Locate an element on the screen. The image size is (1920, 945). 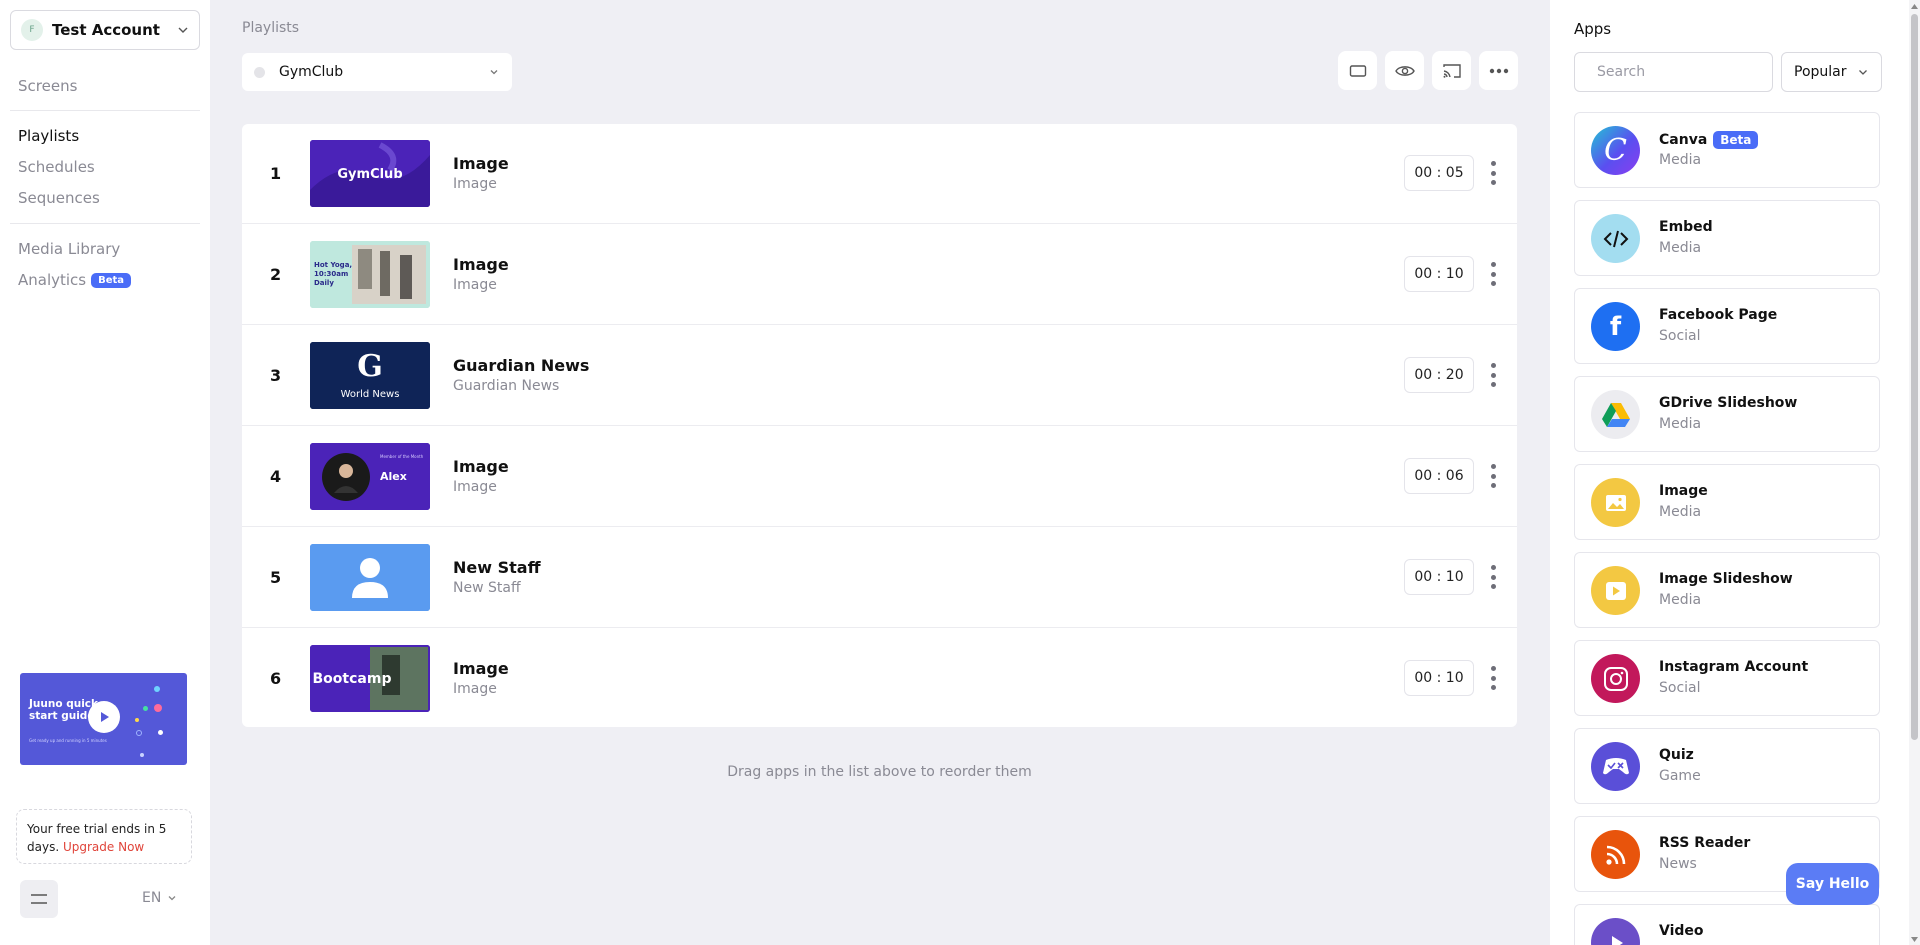
app-card-video: Video is located at coordinates (1727, 924).